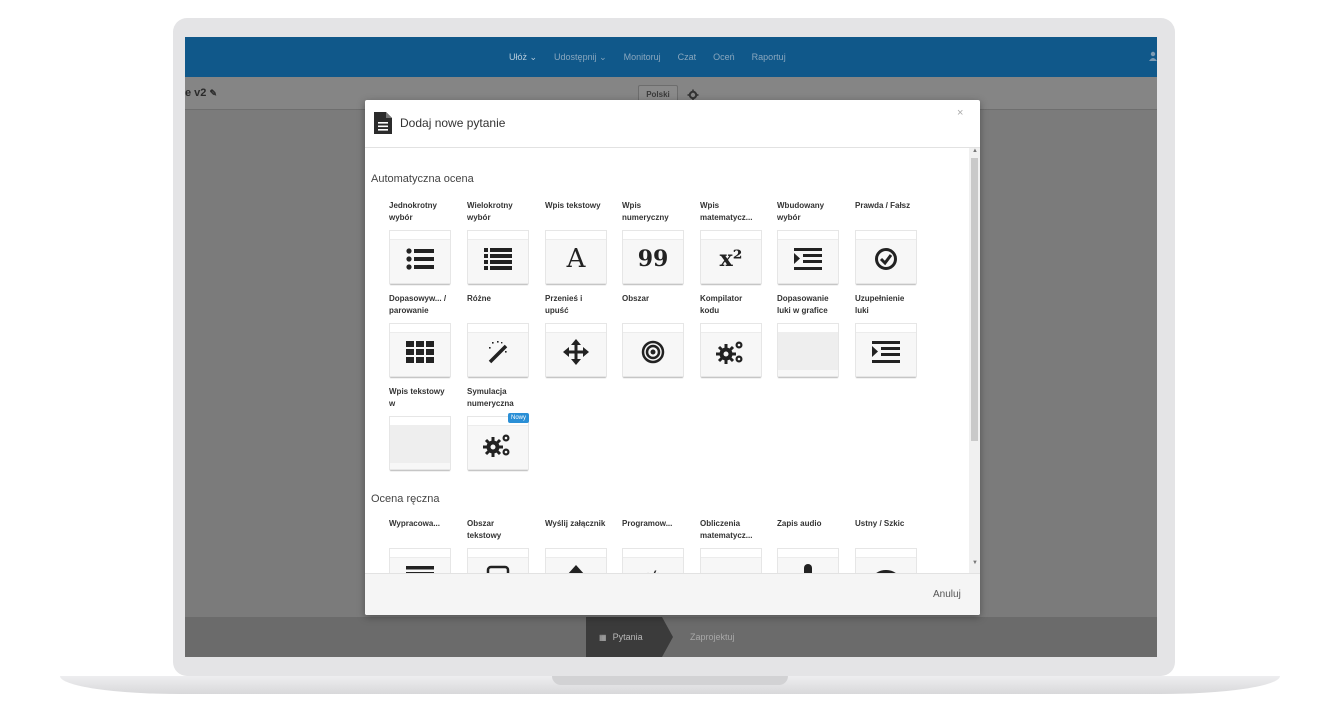 The width and height of the screenshot is (1340, 720). I want to click on cancel-button: Anuluj, so click(947, 594).